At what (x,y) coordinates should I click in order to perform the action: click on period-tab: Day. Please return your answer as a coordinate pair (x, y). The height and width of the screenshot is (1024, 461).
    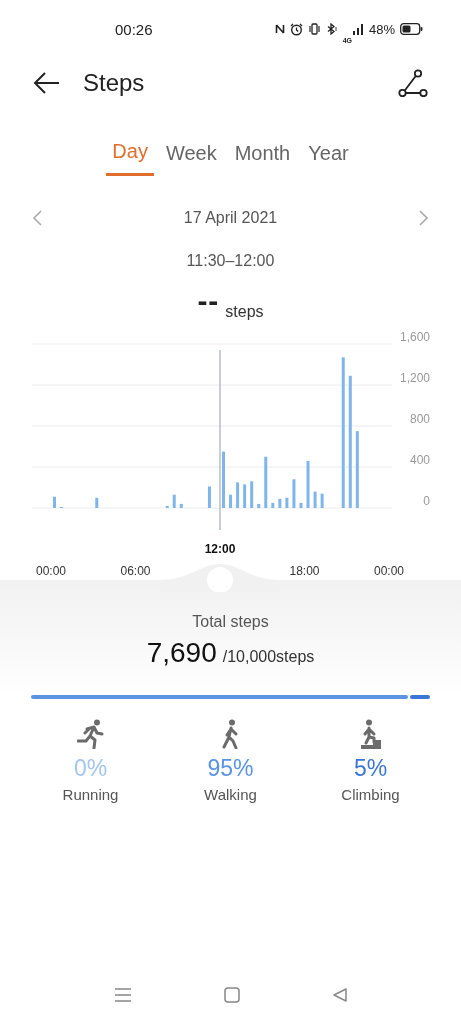
    Looking at the image, I should click on (130, 156).